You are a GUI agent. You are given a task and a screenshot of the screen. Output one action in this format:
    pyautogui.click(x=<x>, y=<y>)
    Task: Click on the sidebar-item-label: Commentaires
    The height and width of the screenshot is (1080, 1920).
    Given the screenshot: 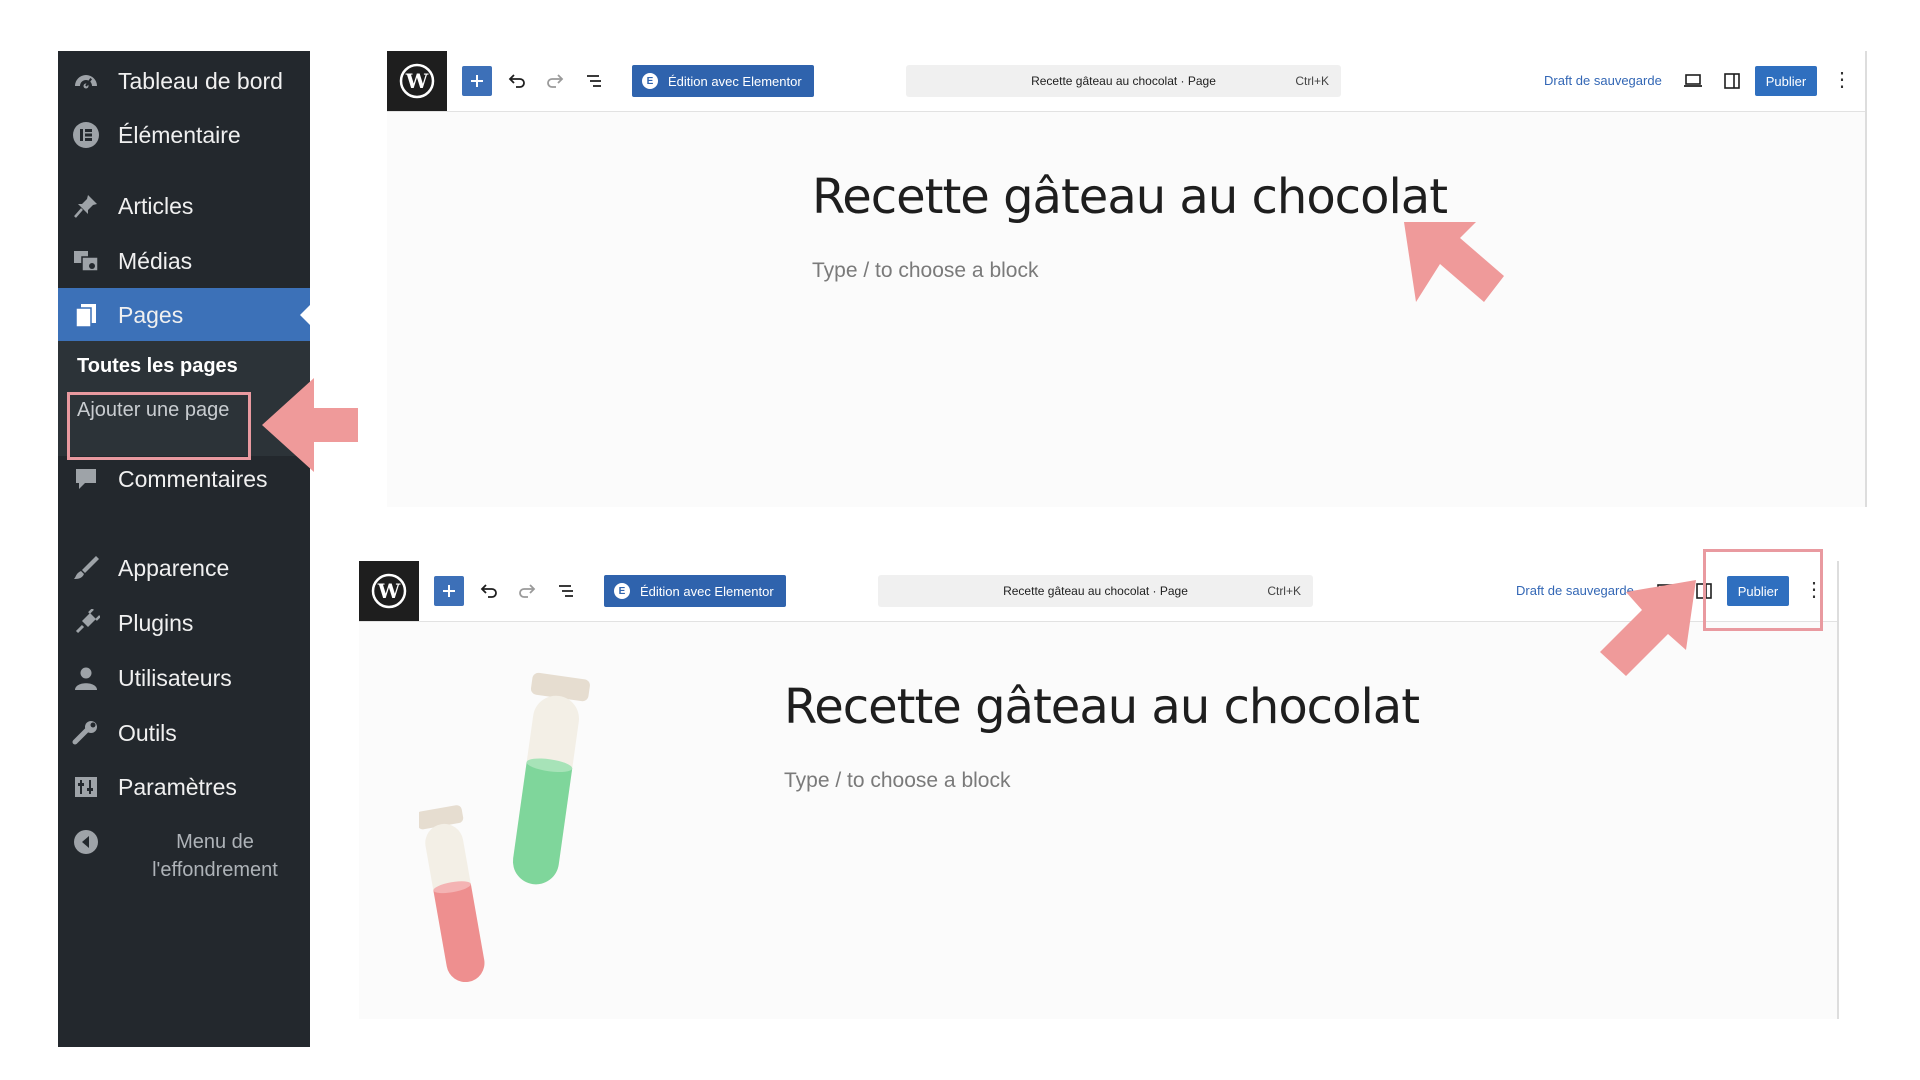 What is the action you would take?
    pyautogui.click(x=193, y=478)
    